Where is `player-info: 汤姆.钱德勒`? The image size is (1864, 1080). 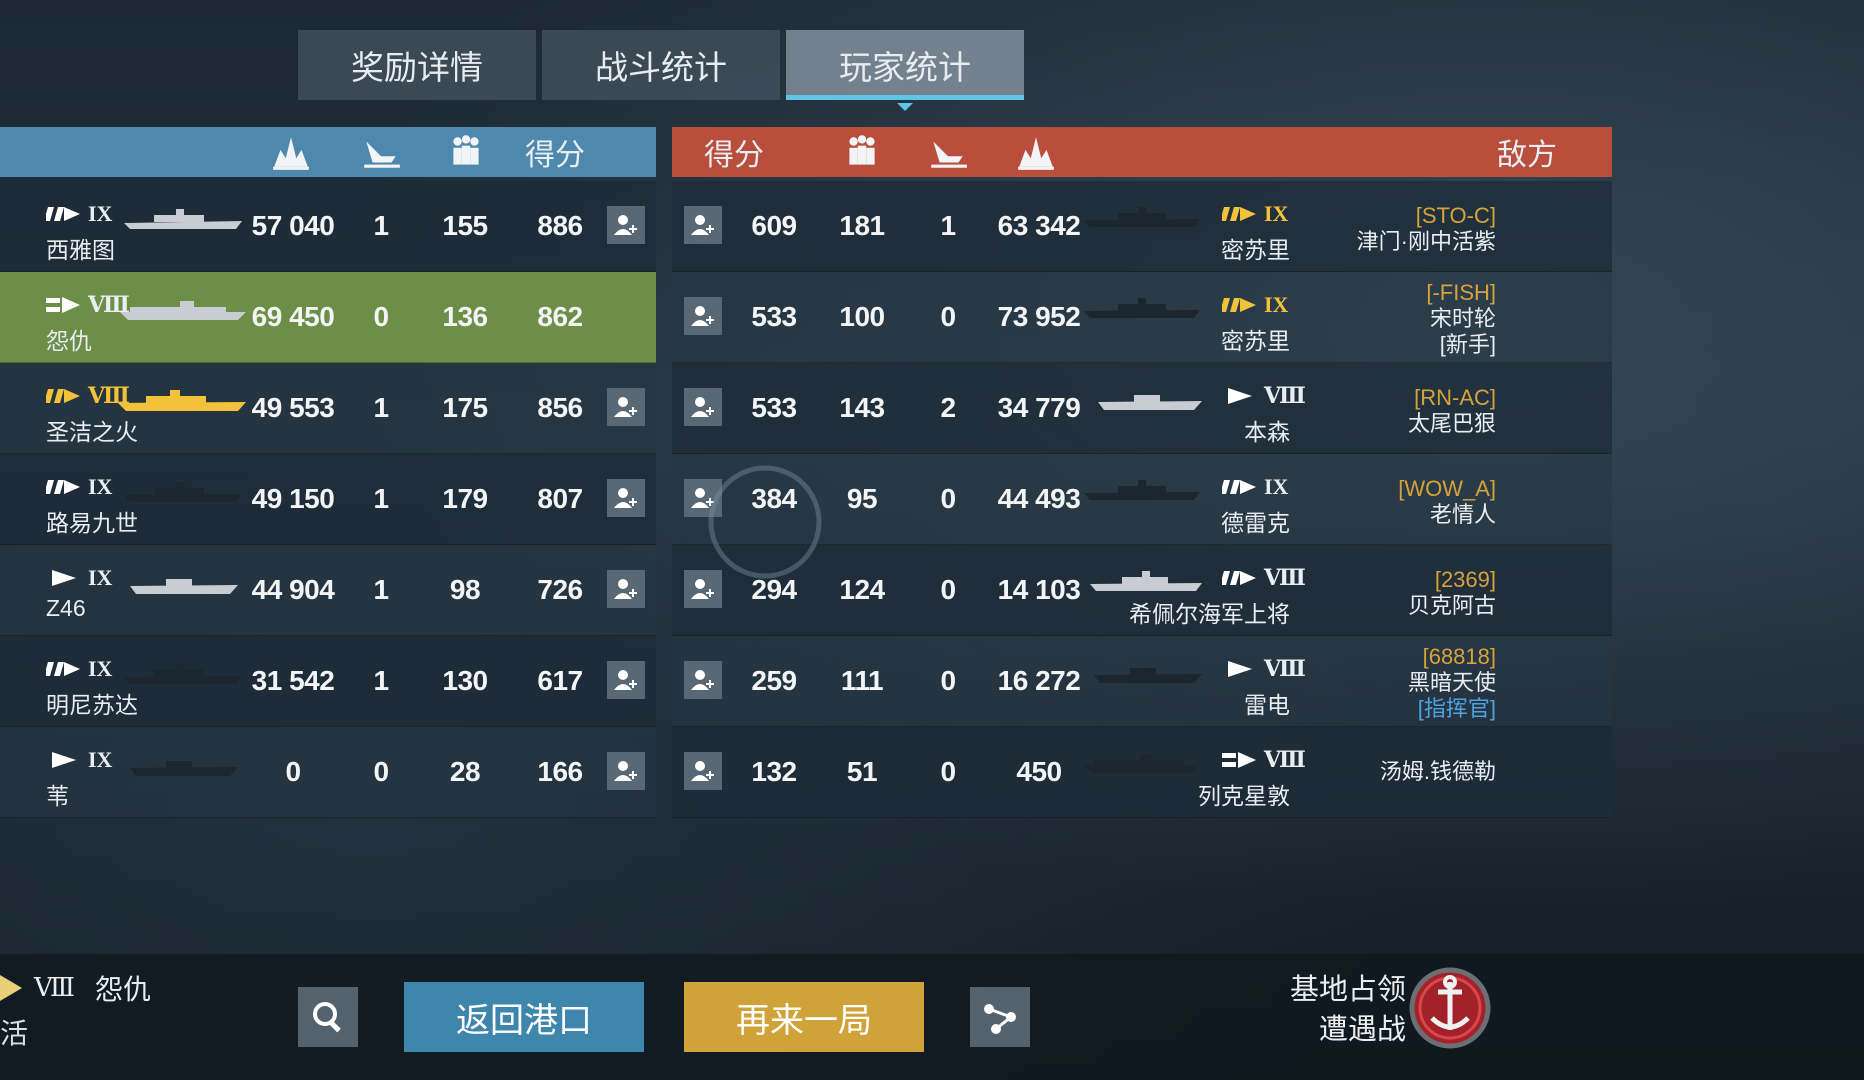 player-info: 汤姆.钱德勒 is located at coordinates (1438, 772).